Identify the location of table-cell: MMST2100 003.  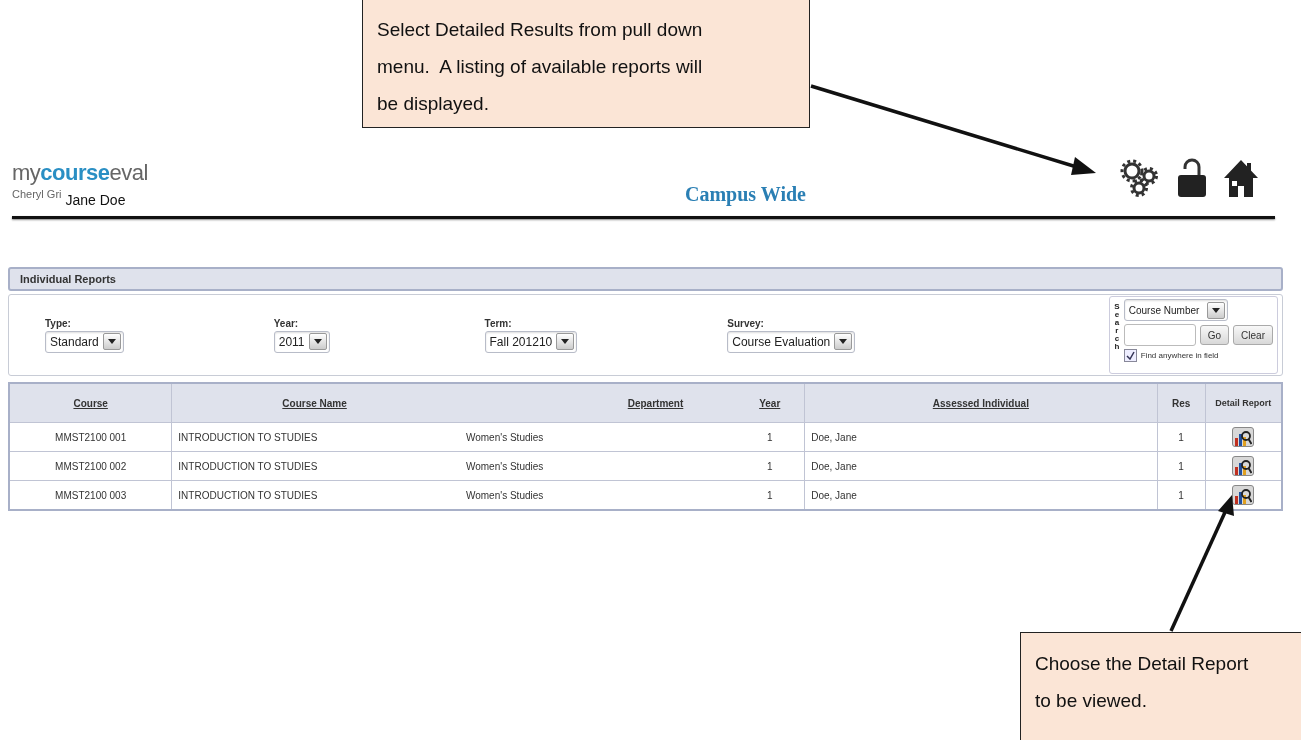
(91, 495).